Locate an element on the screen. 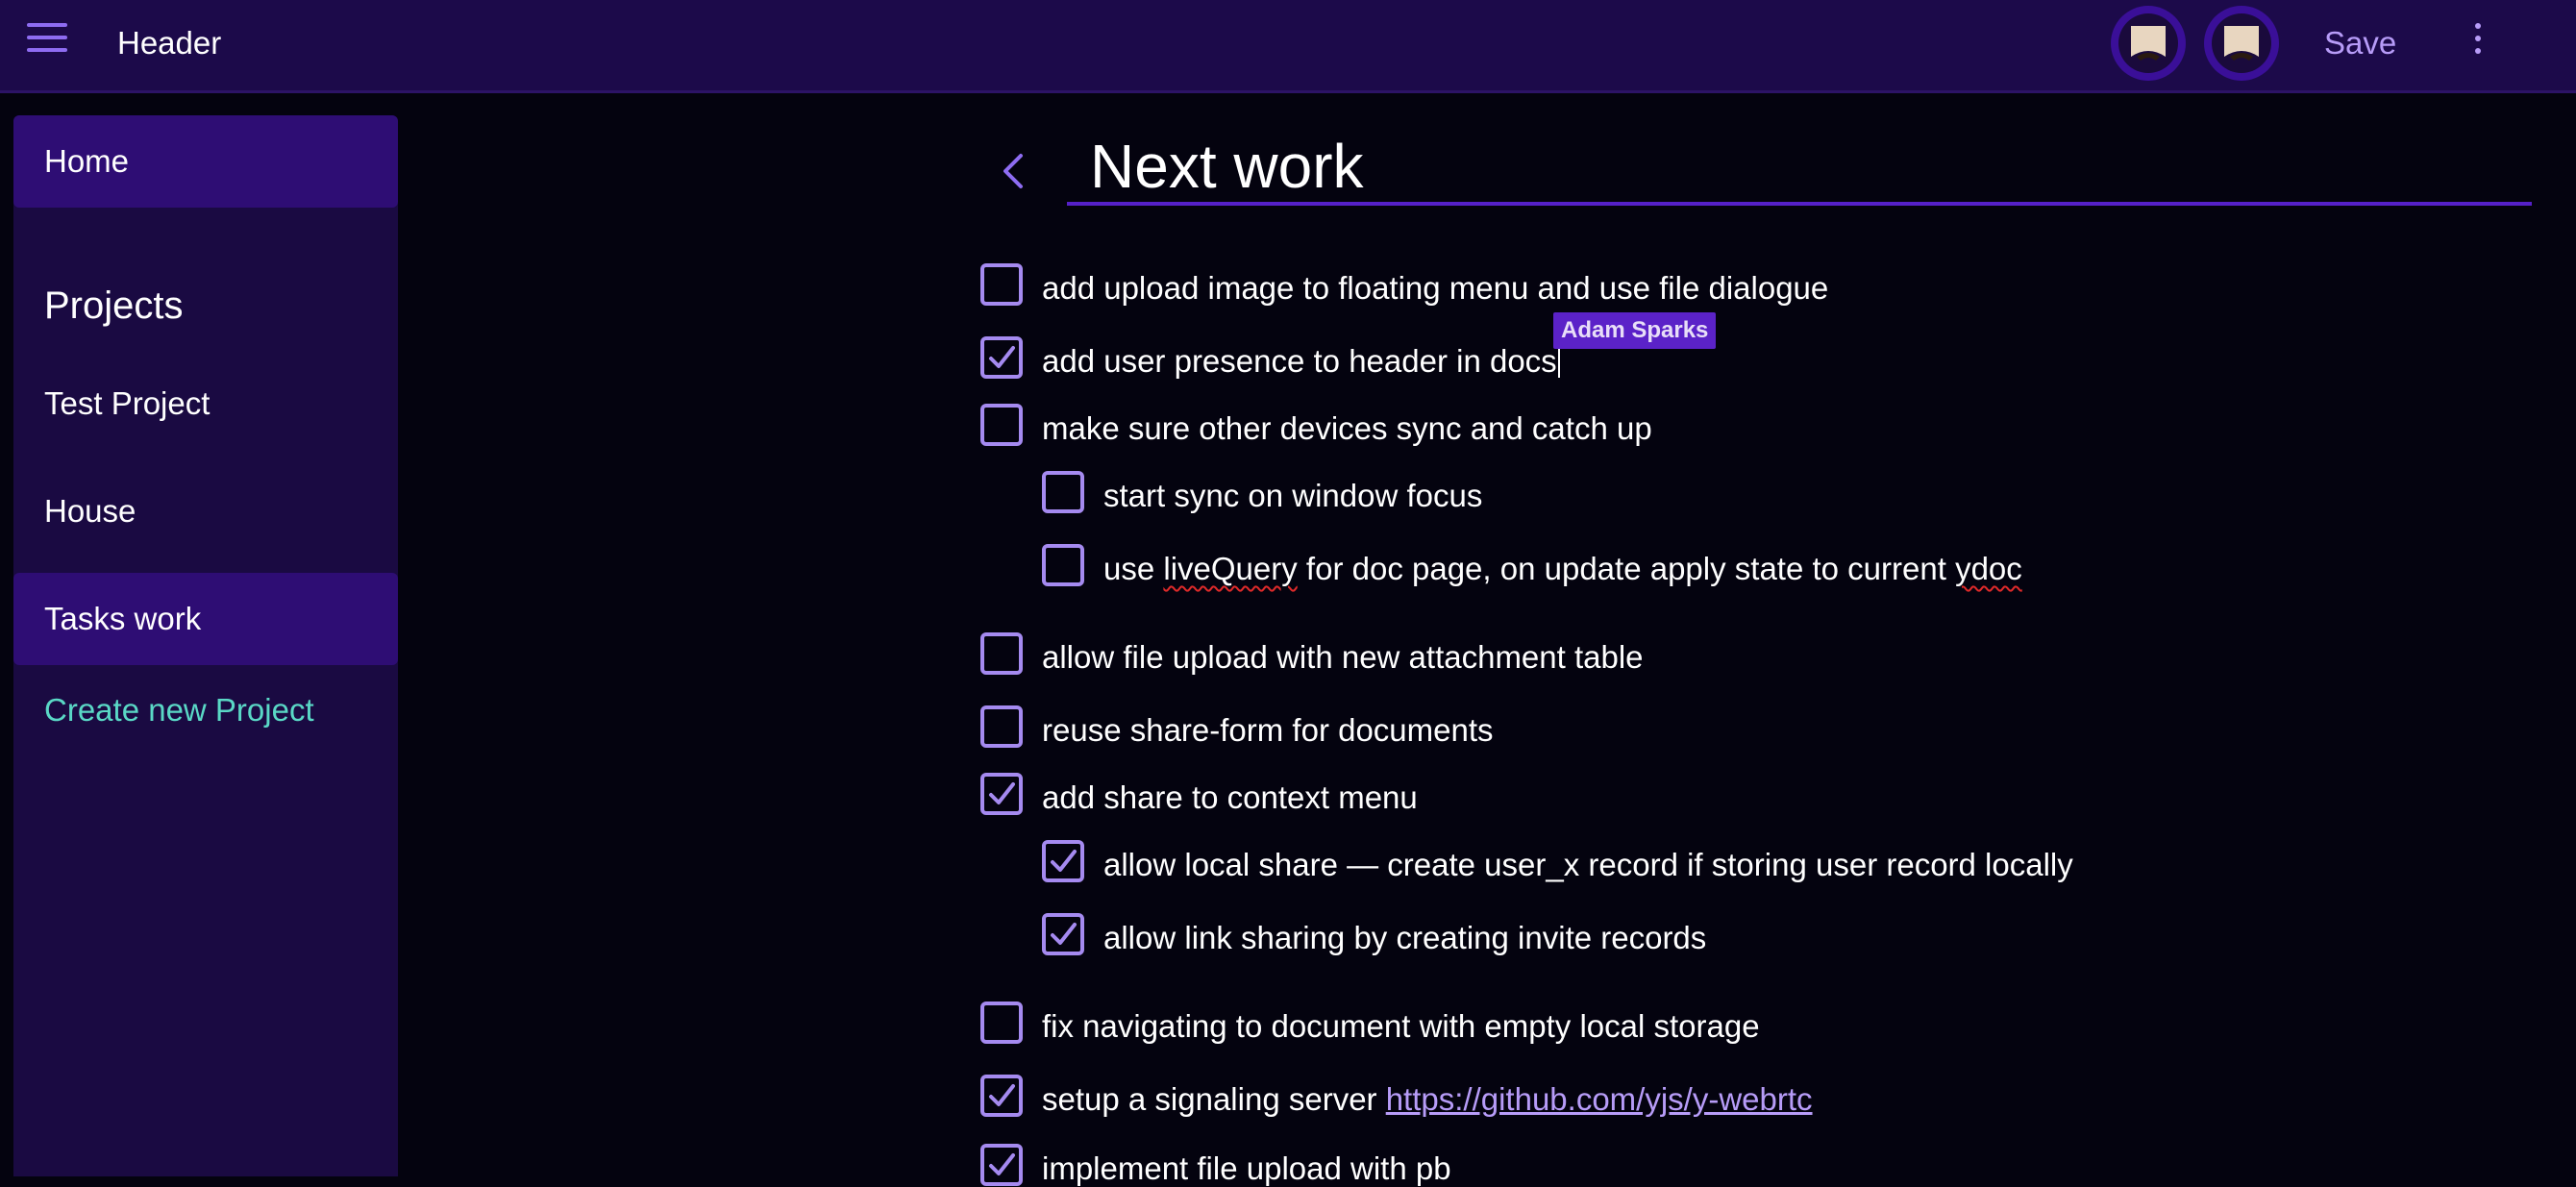 The image size is (2576, 1187). sidebar-item-label: Test Project is located at coordinates (127, 403).